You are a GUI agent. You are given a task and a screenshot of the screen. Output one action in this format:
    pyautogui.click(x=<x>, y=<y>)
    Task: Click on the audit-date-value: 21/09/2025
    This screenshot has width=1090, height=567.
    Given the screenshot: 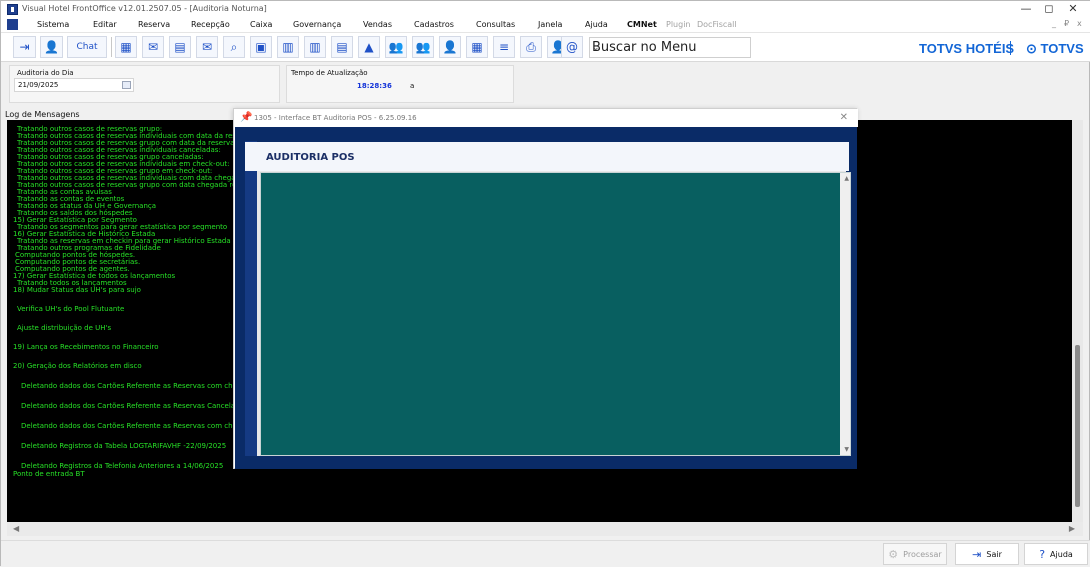 What is the action you would take?
    pyautogui.click(x=38, y=85)
    